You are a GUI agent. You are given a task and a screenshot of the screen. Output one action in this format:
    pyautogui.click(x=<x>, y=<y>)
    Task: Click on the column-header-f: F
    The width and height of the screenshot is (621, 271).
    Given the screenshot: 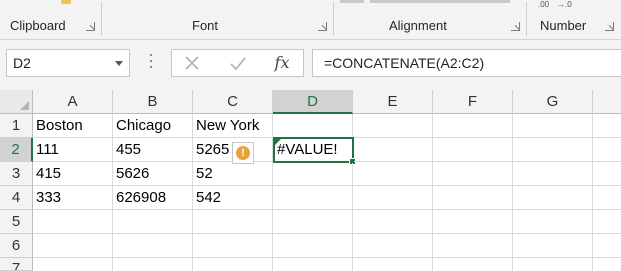 What is the action you would take?
    pyautogui.click(x=473, y=102)
    